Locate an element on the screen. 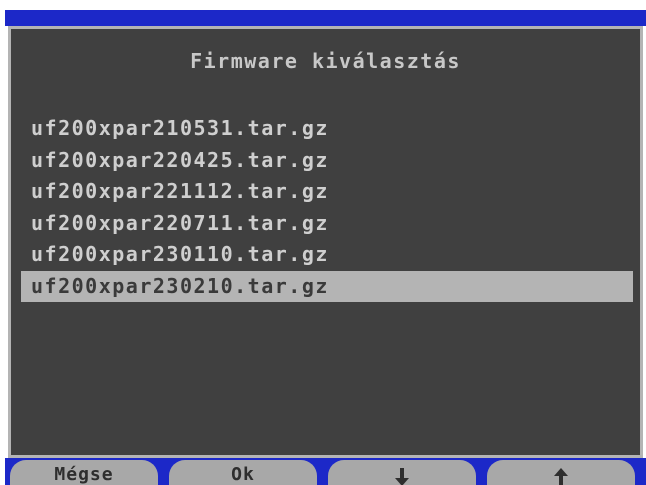 This screenshot has height=485, width=646. arrow-down-icon is located at coordinates (402, 476).